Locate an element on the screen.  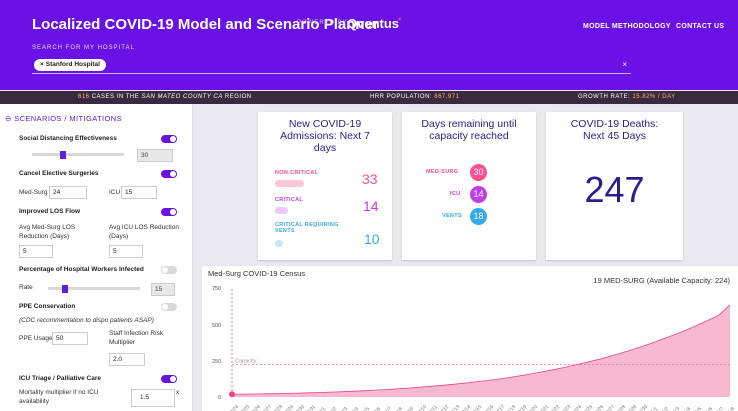
social-distancing-slider is located at coordinates (78, 154).